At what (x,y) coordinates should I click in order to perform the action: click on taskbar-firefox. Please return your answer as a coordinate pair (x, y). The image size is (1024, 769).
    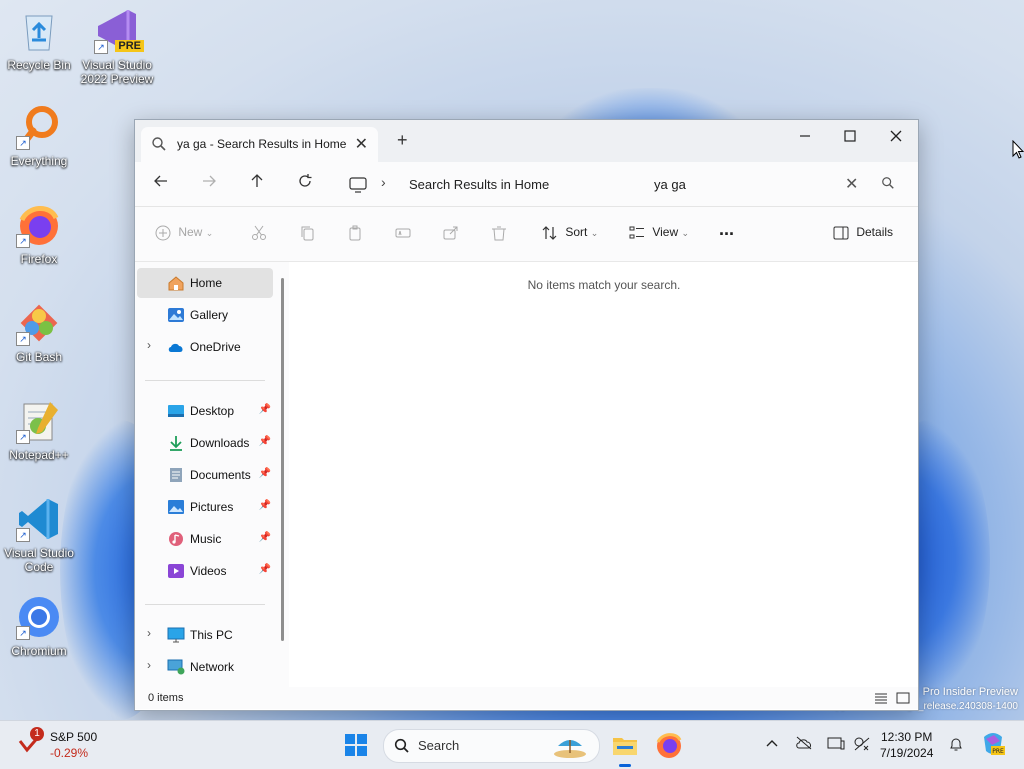
    Looking at the image, I should click on (669, 745).